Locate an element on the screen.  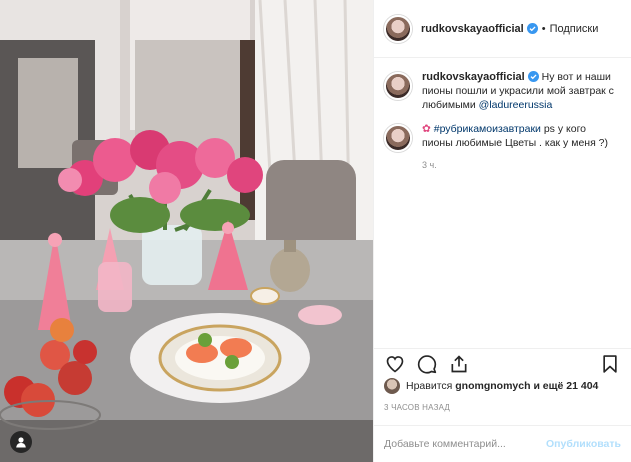
caption-username: rudkovskayaofficial is located at coordinates (473, 77).